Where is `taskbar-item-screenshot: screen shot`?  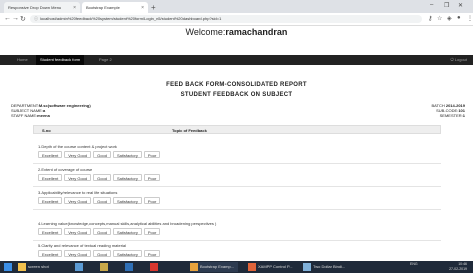
taskbar-item-screenshot: screen shot is located at coordinates (36, 267).